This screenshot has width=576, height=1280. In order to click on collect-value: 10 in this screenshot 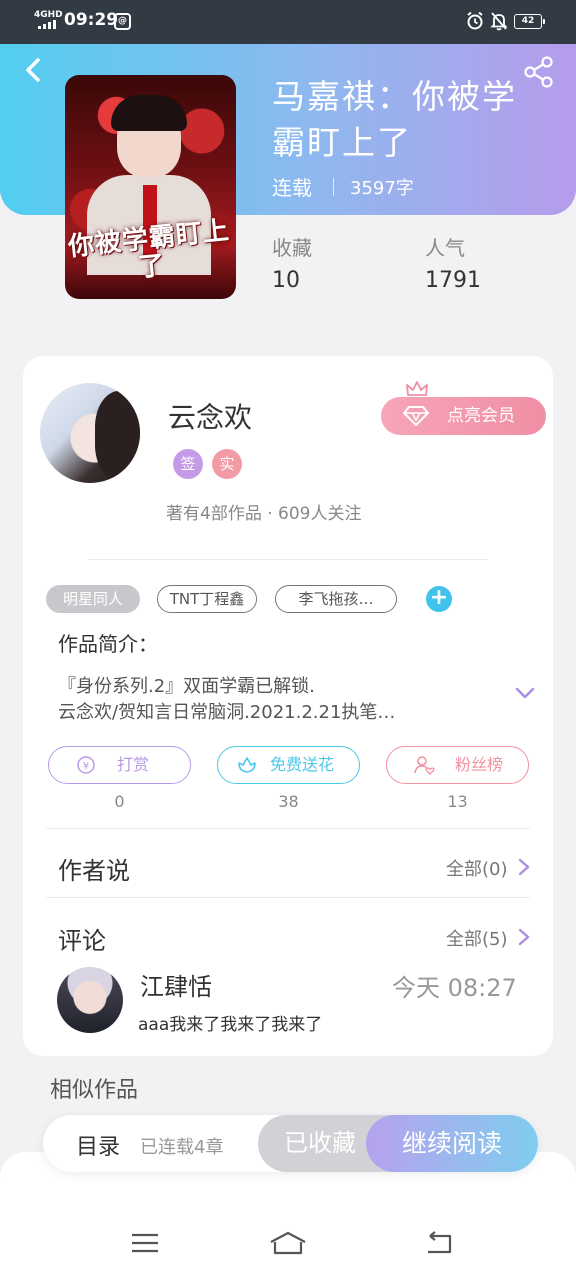, I will do `click(286, 280)`.